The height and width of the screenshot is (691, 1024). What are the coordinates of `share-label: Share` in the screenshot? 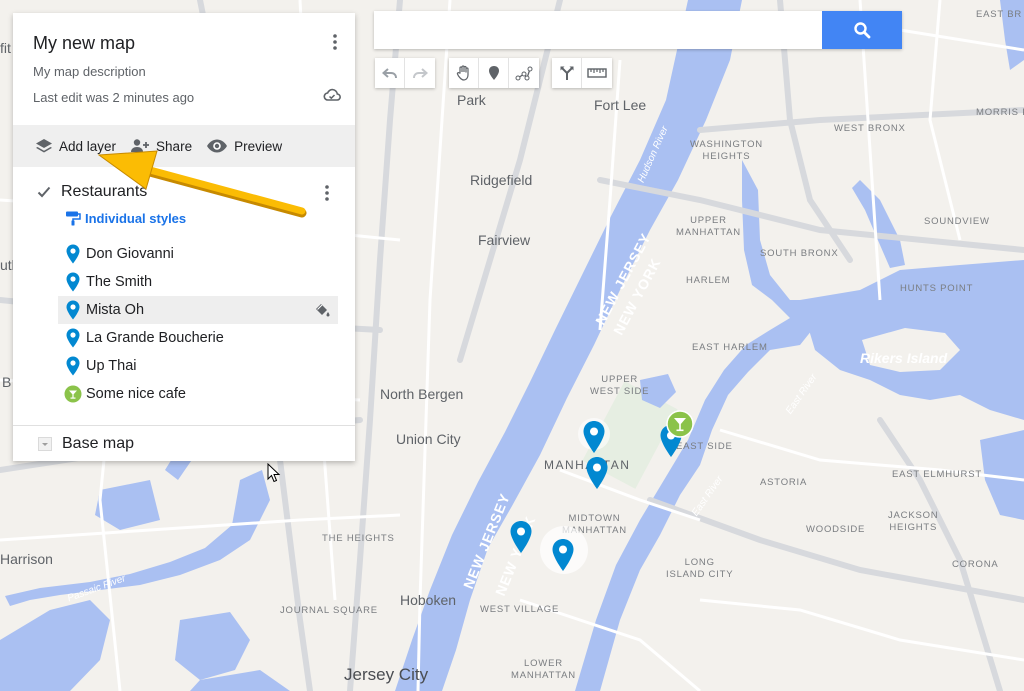 It's located at (174, 146).